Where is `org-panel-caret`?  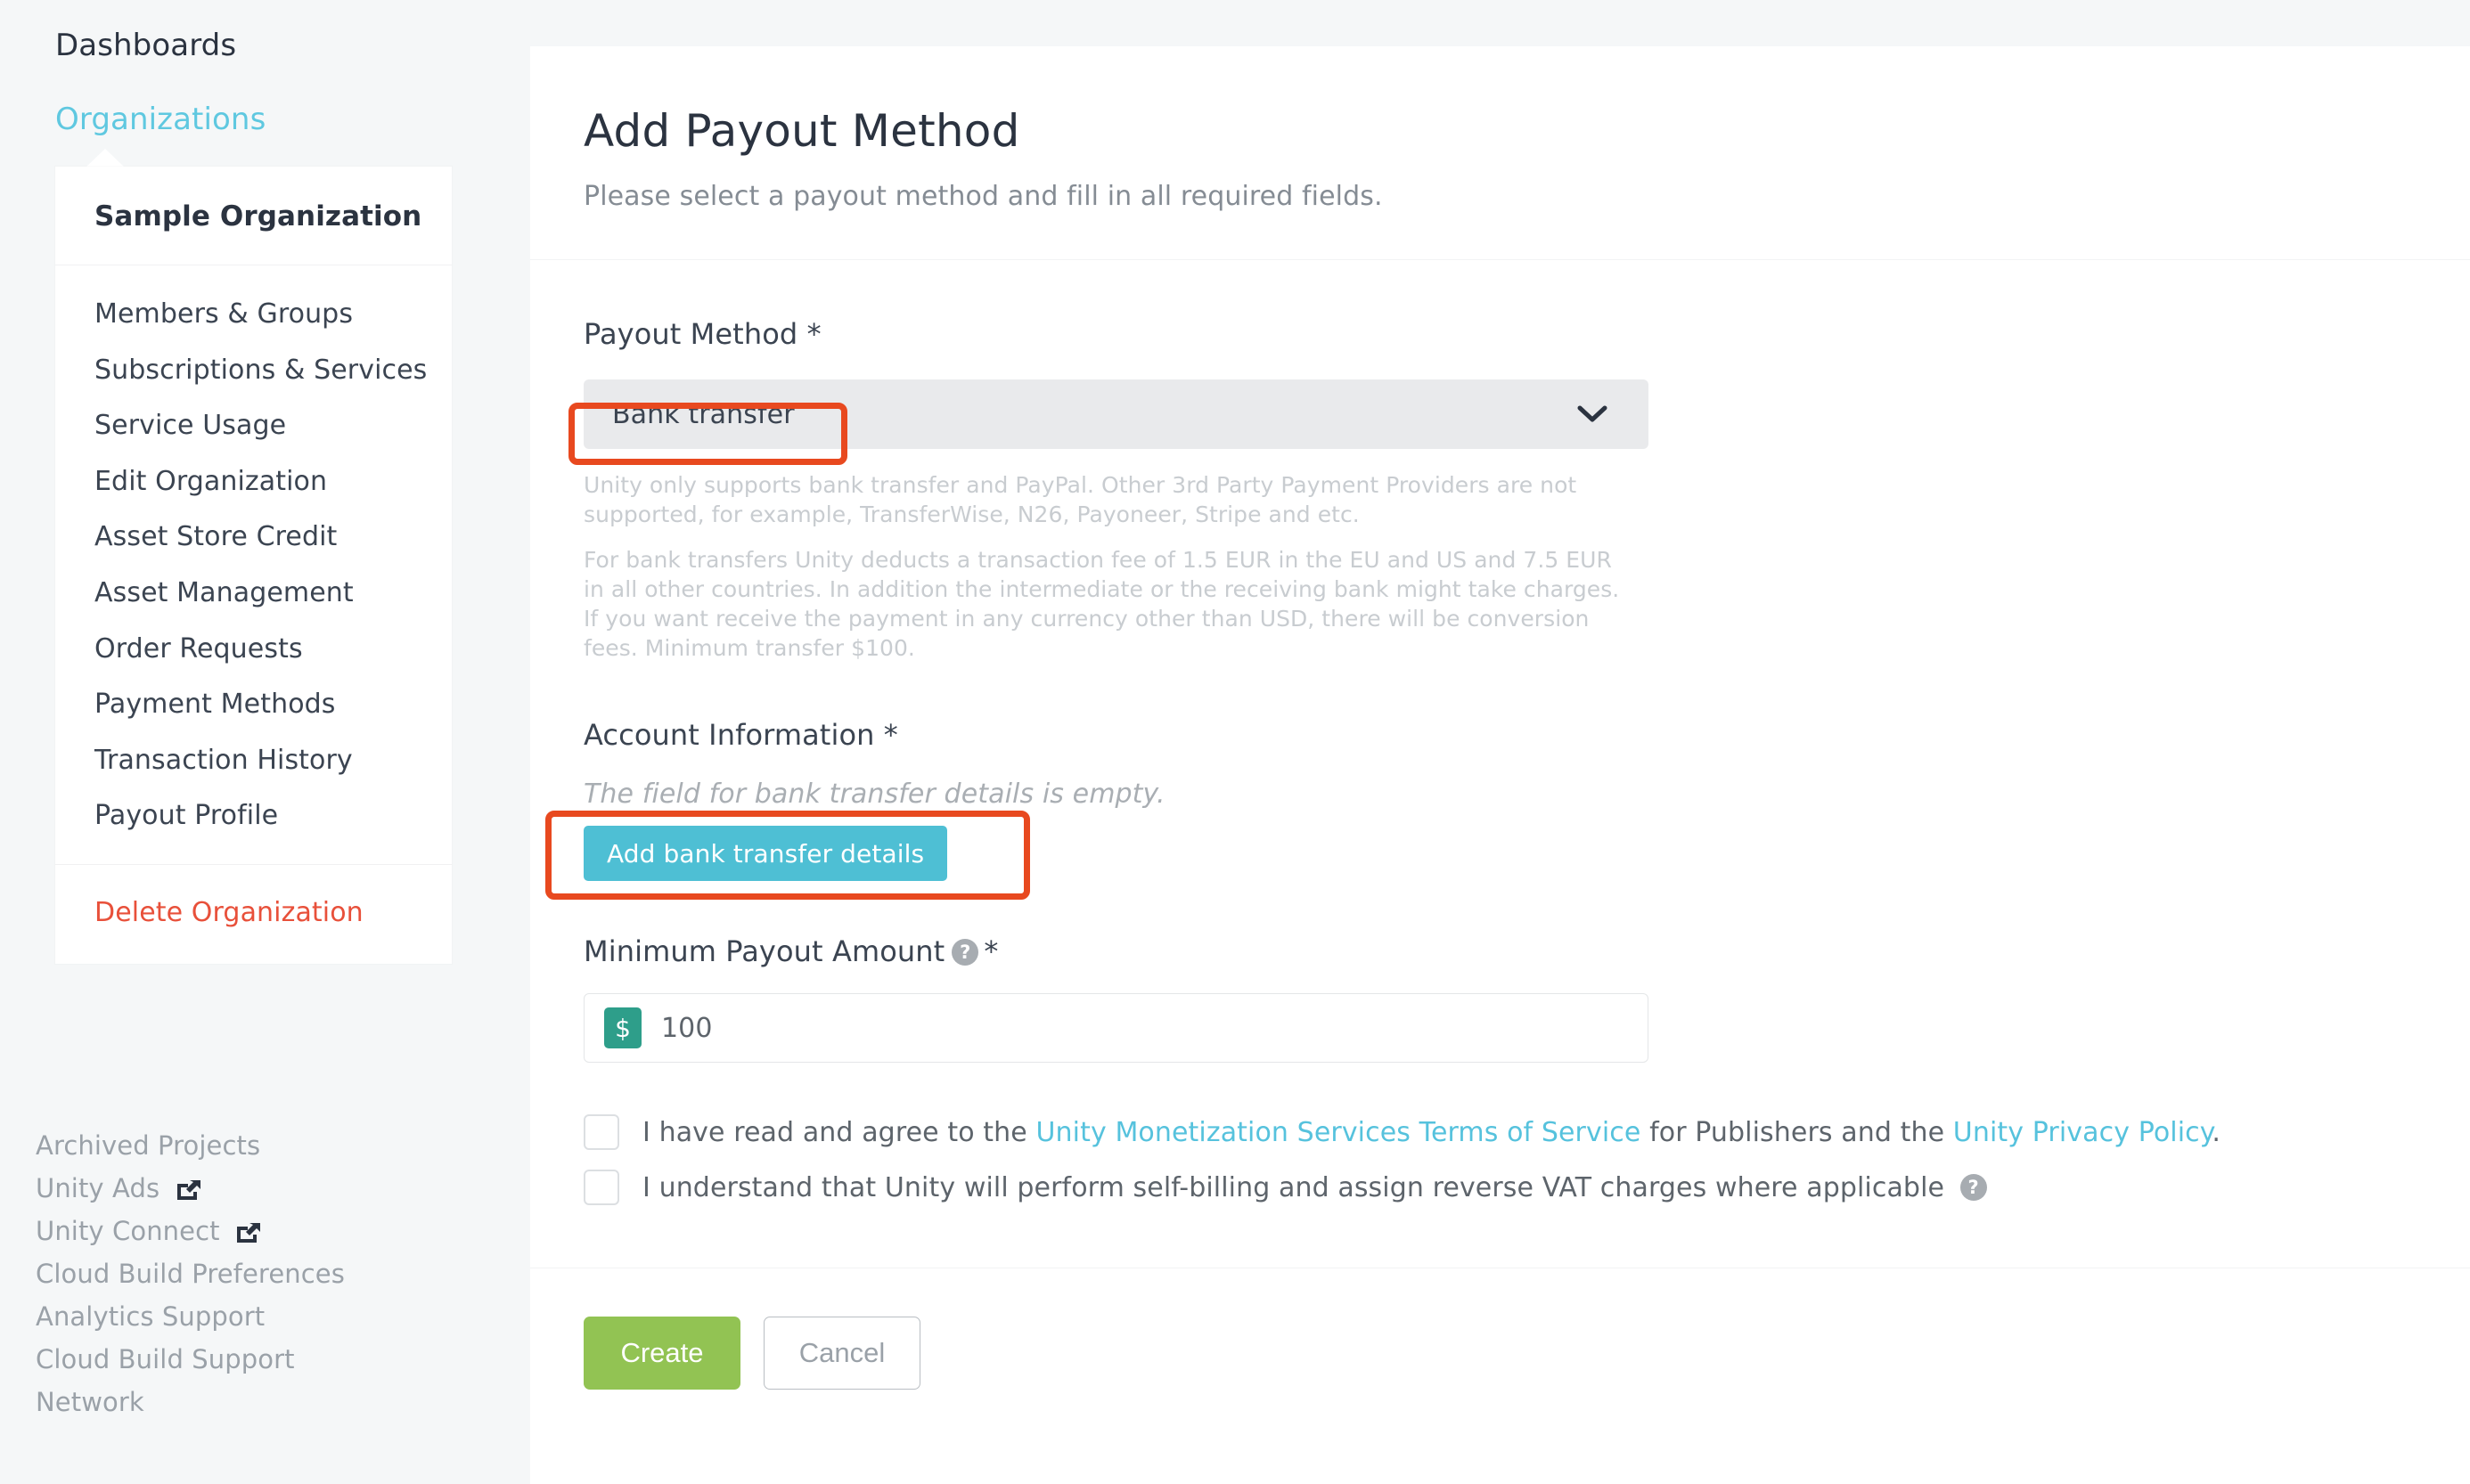 org-panel-caret is located at coordinates (106, 158).